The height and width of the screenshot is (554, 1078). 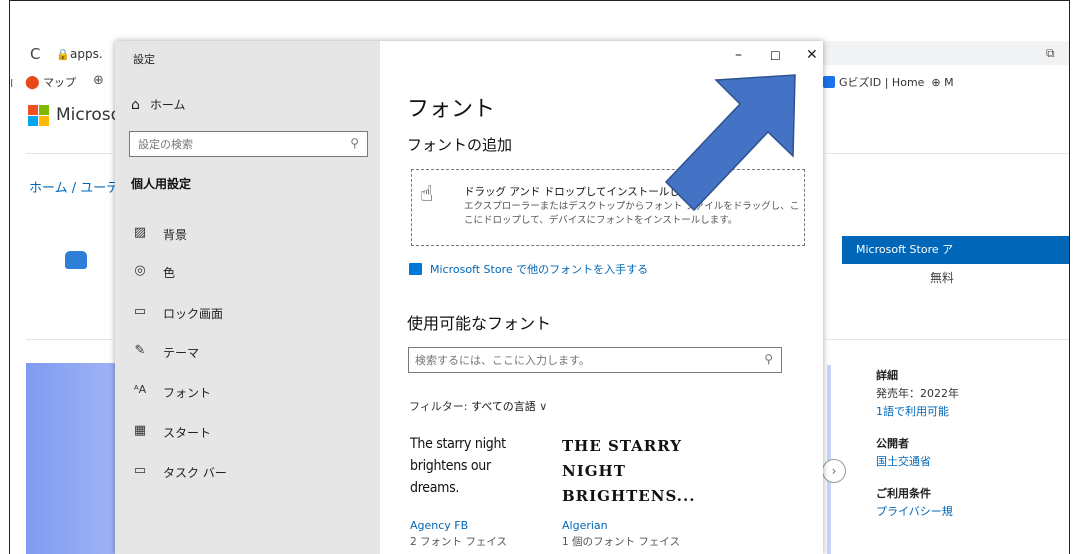 What do you see at coordinates (39, 116) in the screenshot?
I see `microsoft-logo-icon` at bounding box center [39, 116].